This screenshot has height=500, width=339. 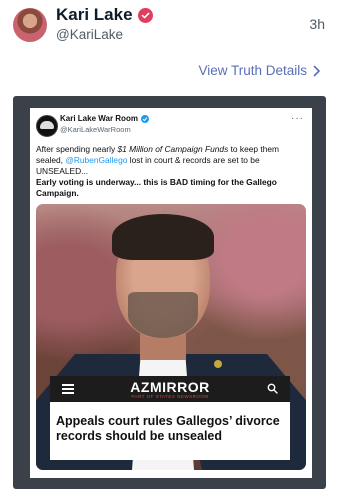 What do you see at coordinates (163, 315) in the screenshot?
I see `beard` at bounding box center [163, 315].